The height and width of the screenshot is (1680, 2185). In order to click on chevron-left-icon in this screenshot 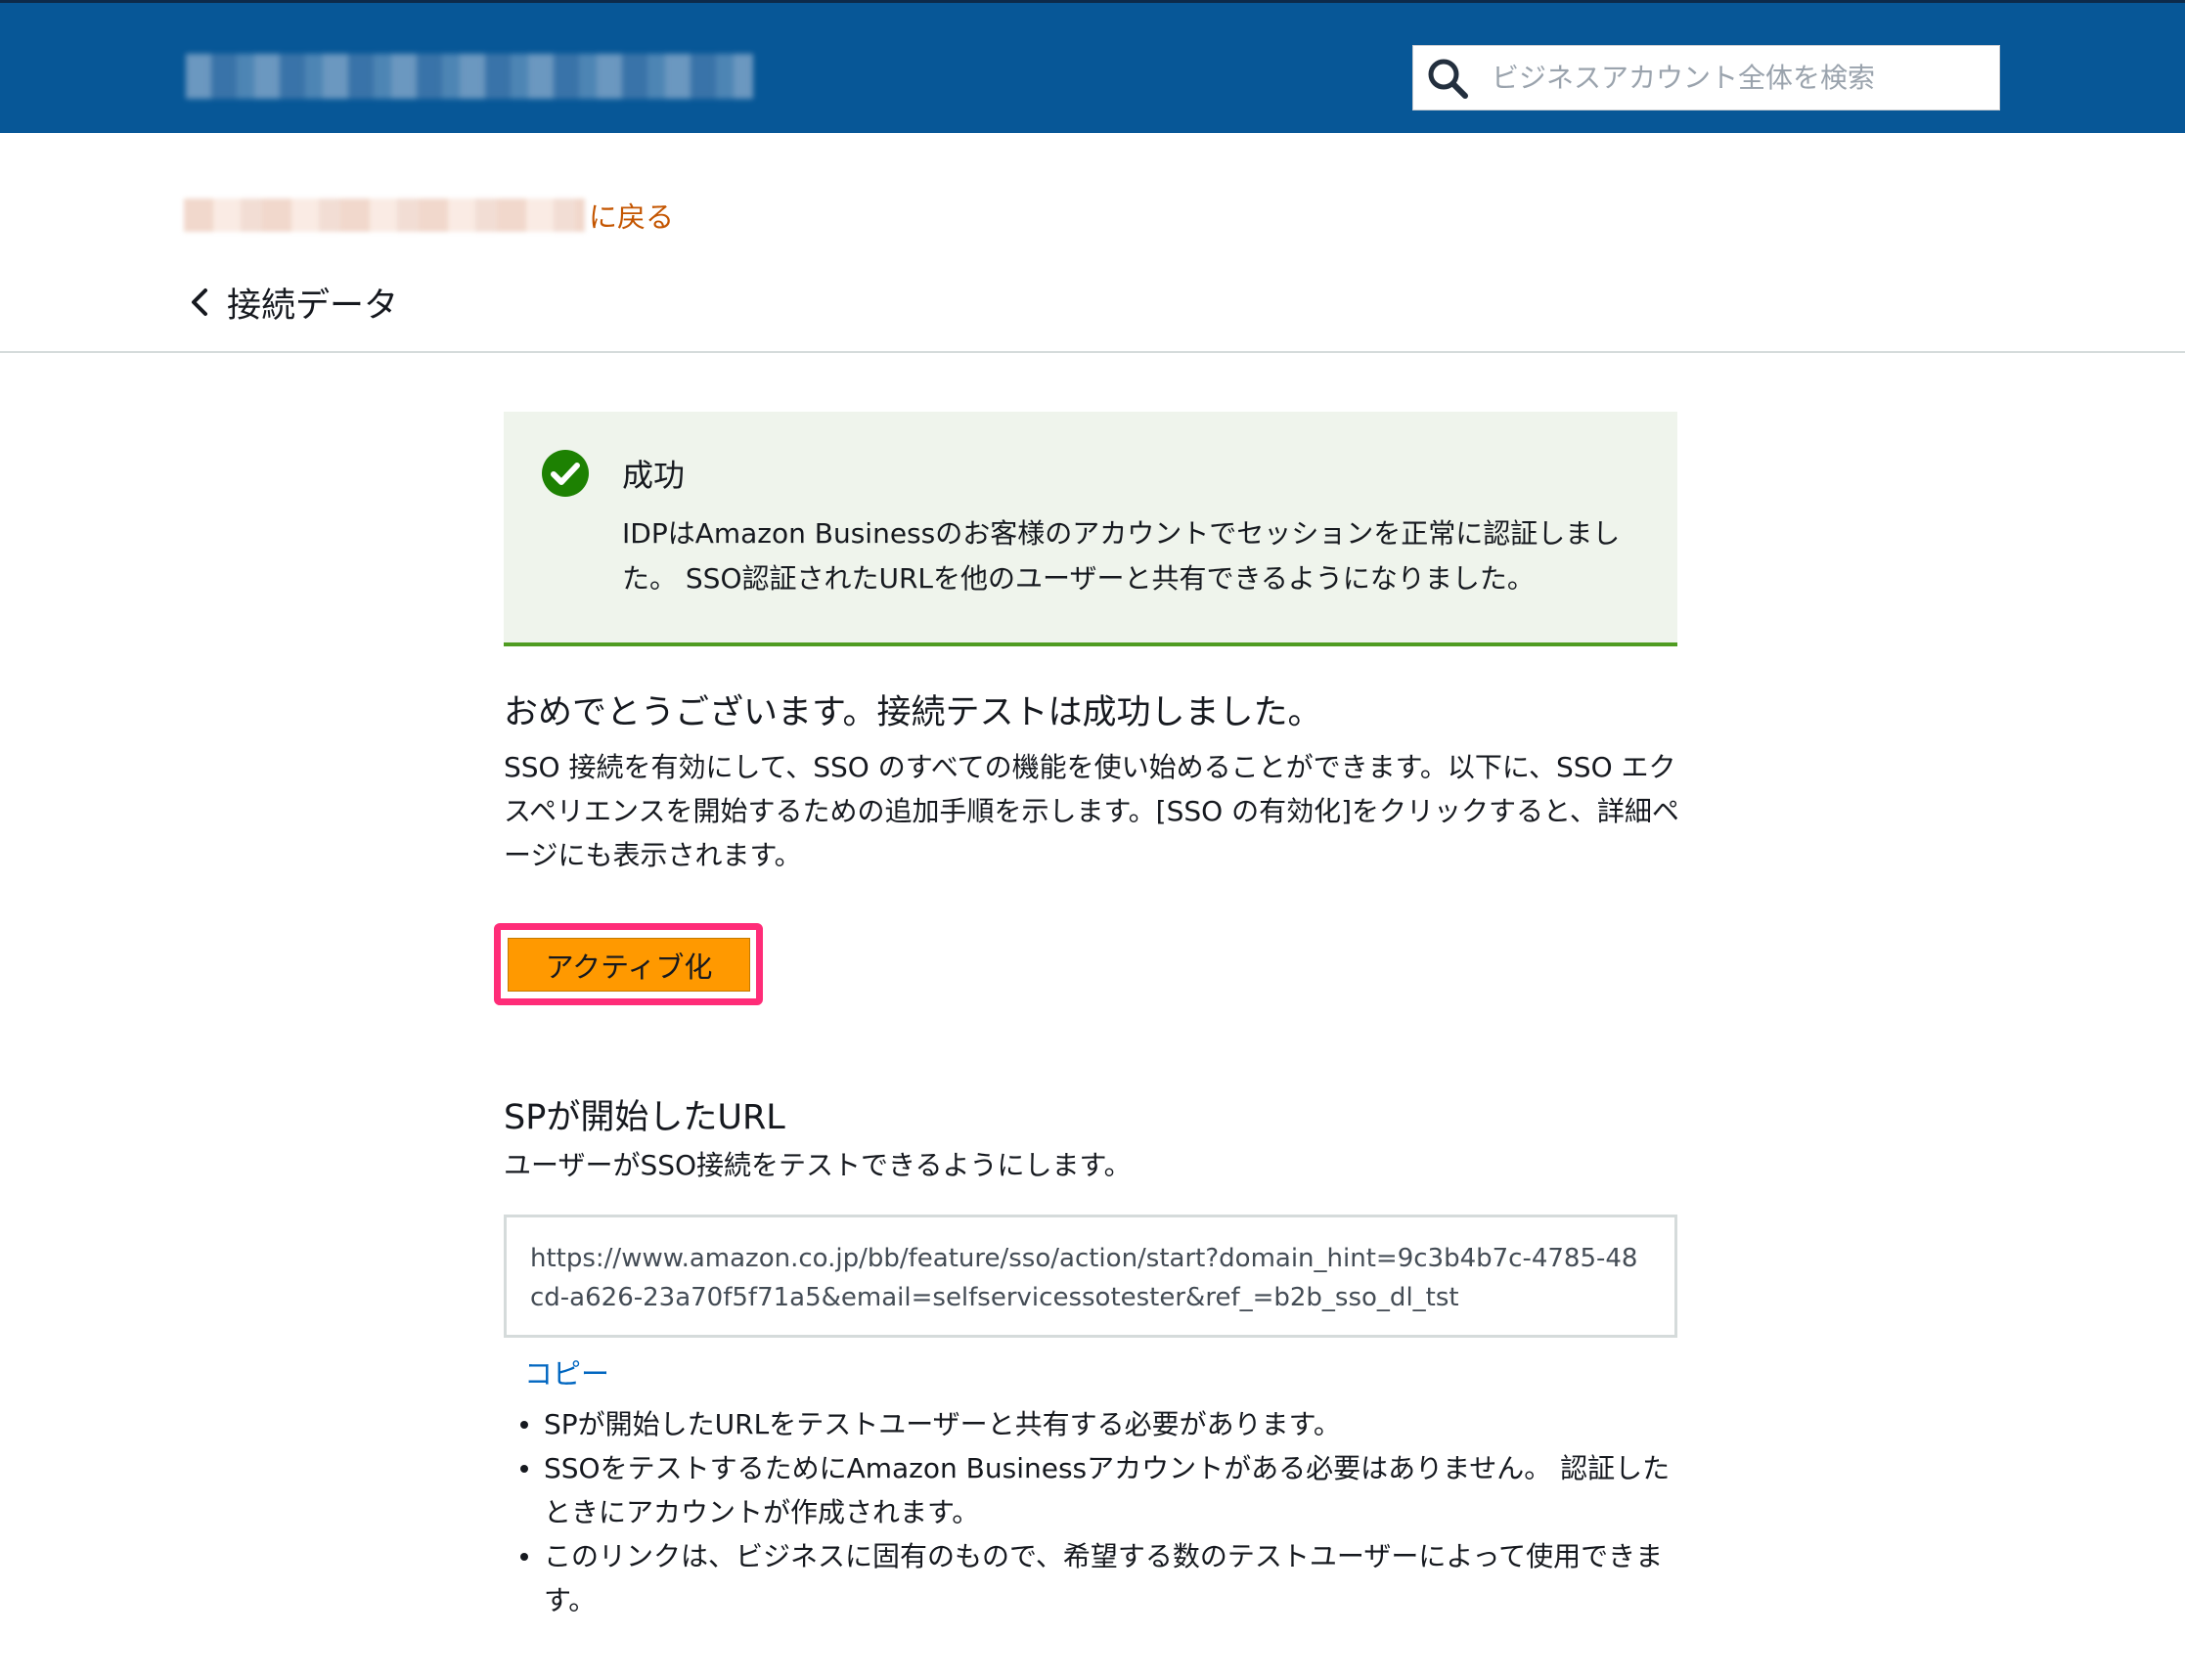, I will do `click(200, 302)`.